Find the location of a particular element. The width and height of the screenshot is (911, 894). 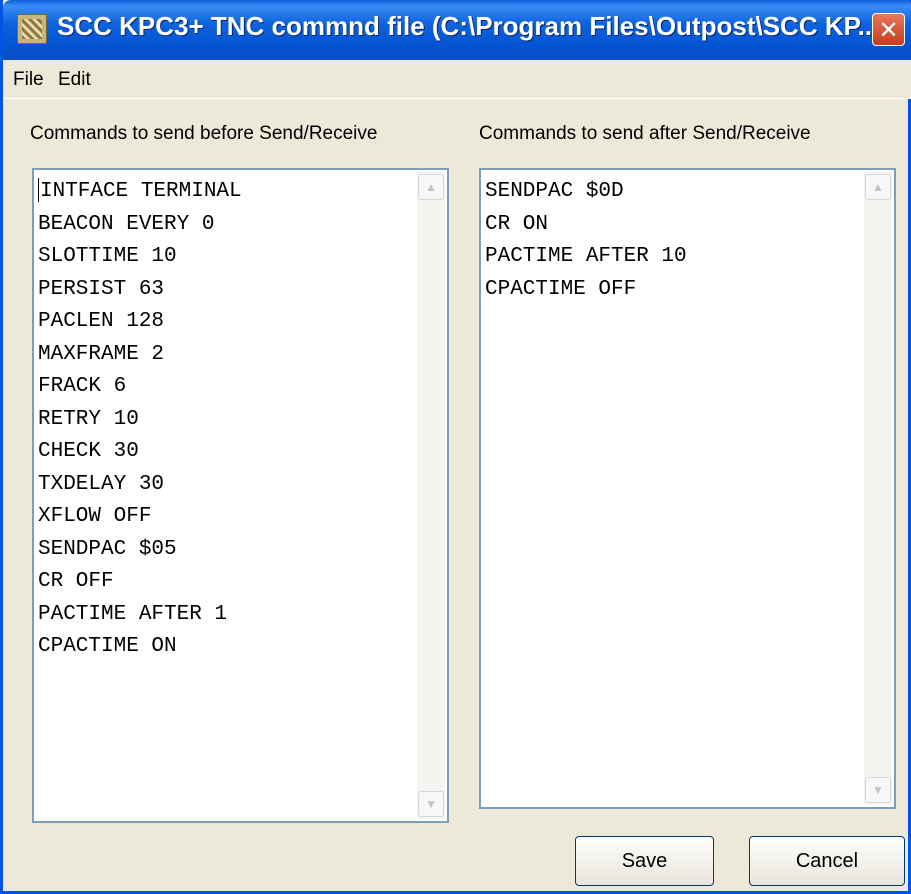

save-button: Save is located at coordinates (644, 861).